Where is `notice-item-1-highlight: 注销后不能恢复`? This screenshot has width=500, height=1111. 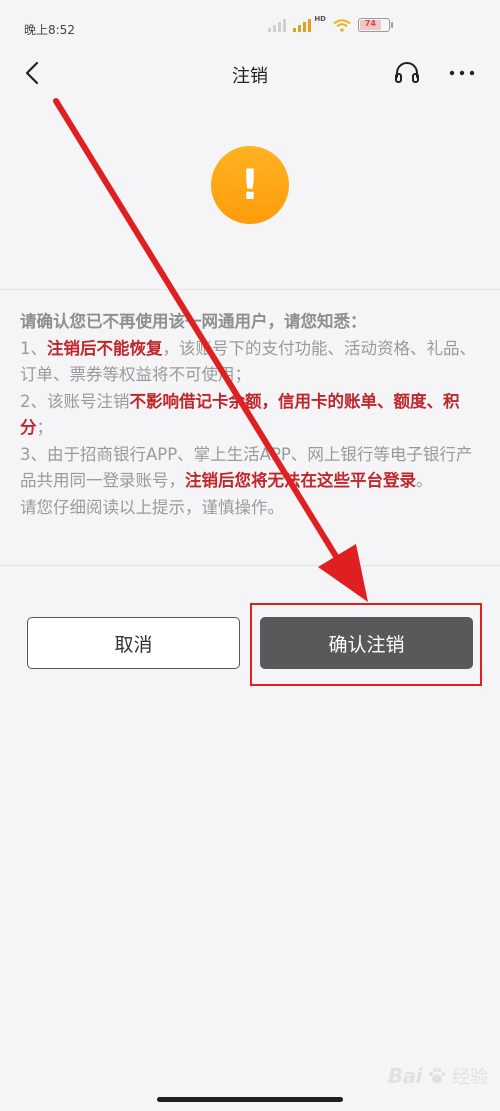 notice-item-1-highlight: 注销后不能恢复 is located at coordinates (105, 348).